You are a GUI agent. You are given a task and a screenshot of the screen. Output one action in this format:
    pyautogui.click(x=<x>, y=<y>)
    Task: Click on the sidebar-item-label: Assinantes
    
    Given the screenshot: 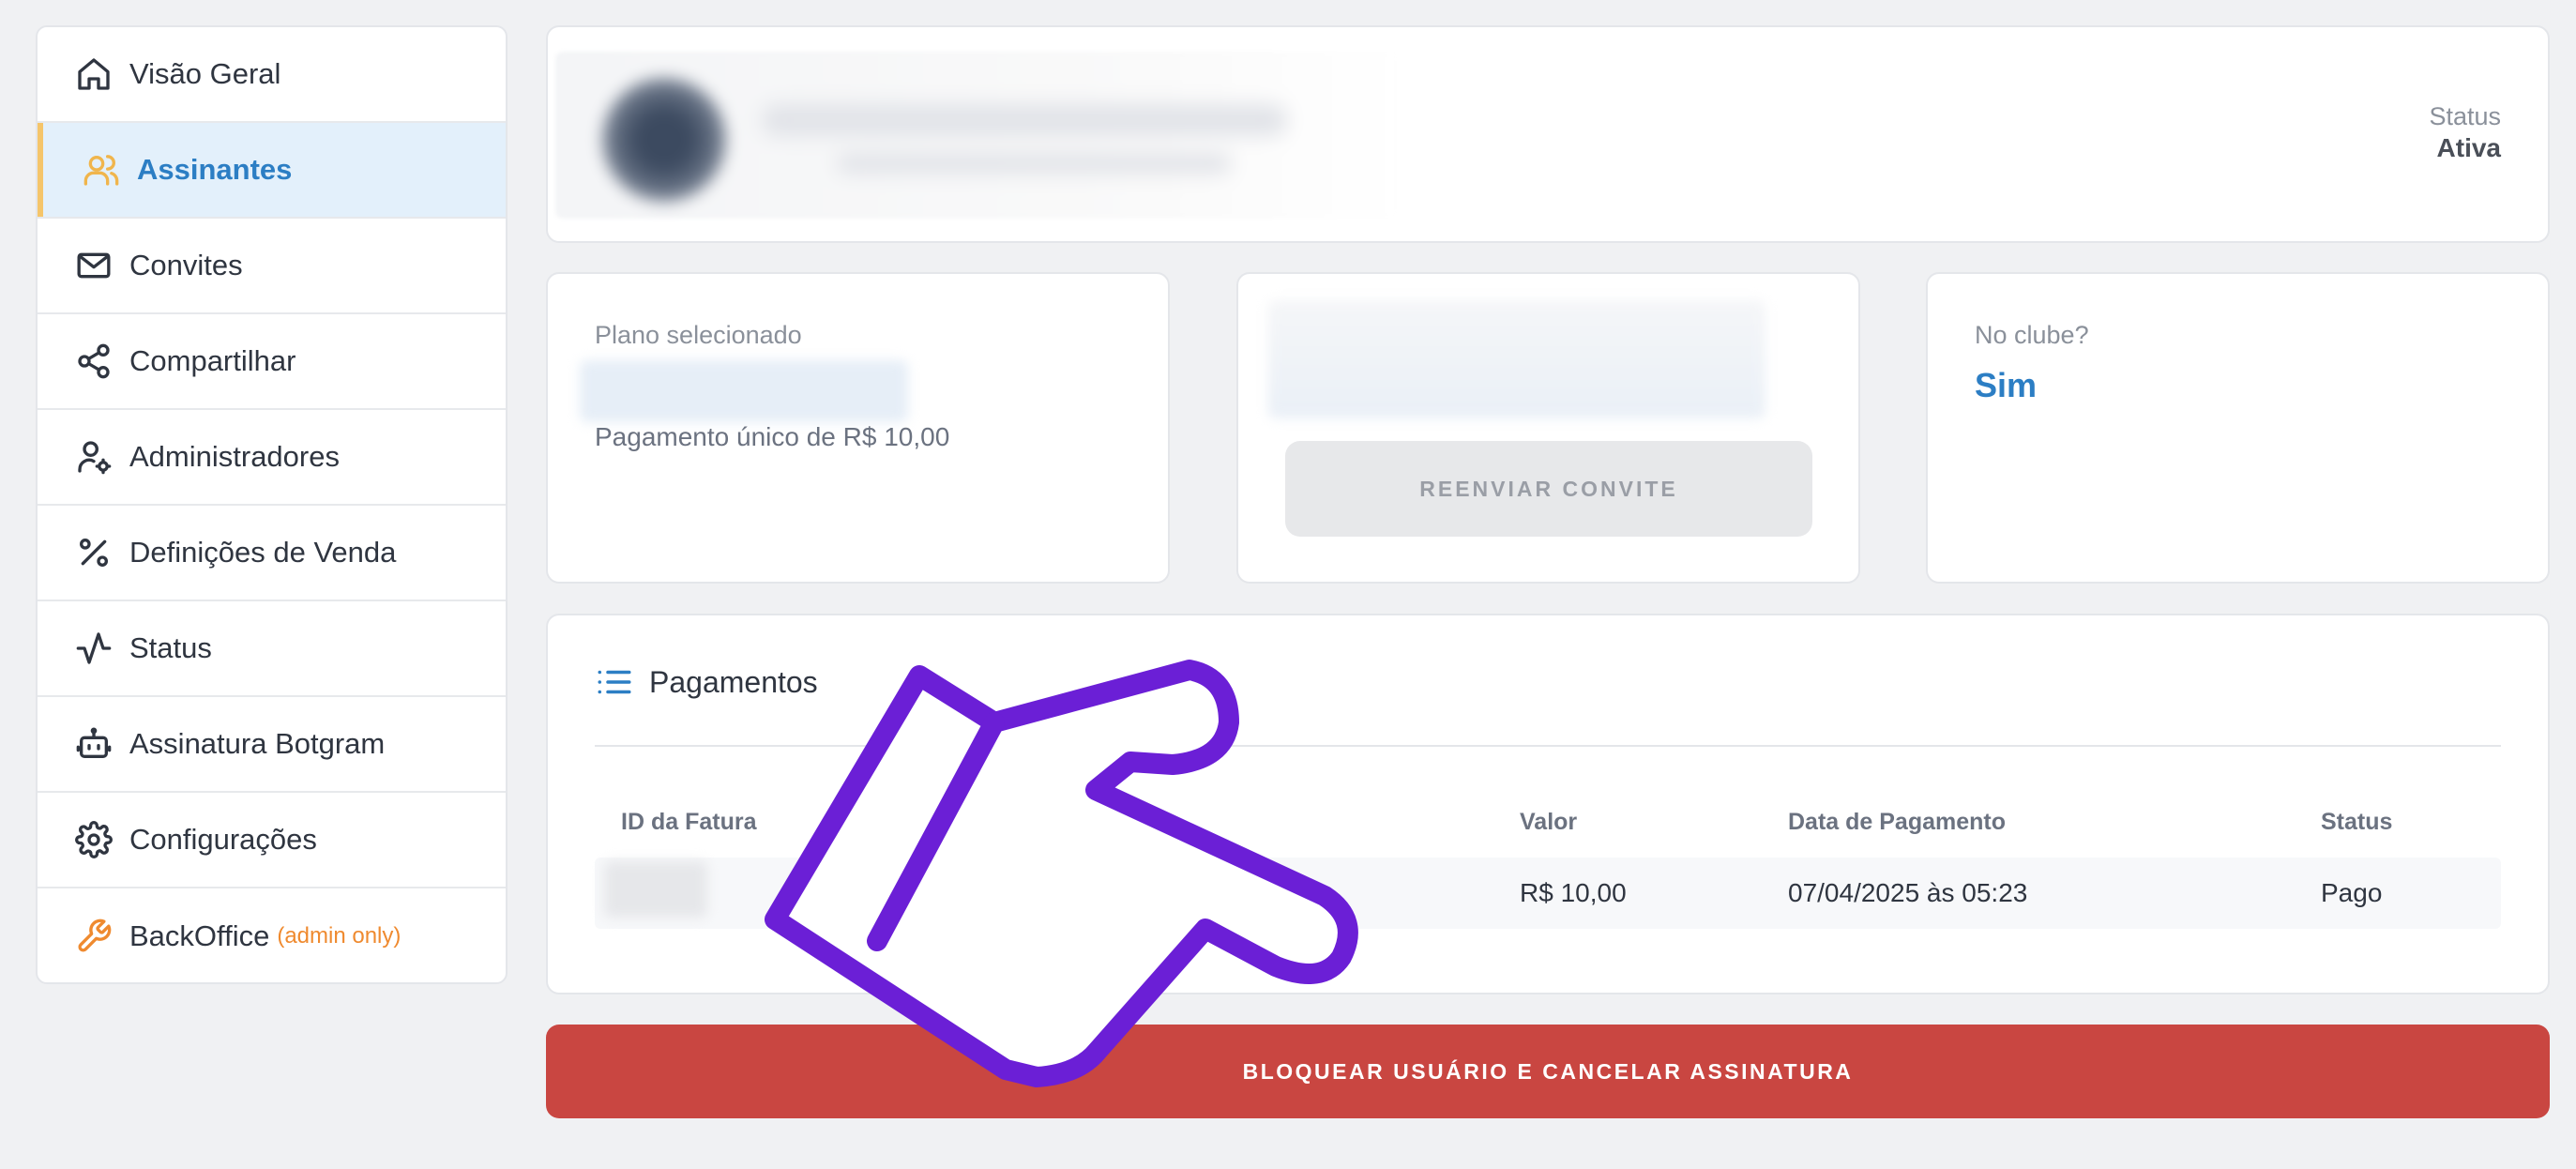 What is the action you would take?
    pyautogui.click(x=215, y=169)
    